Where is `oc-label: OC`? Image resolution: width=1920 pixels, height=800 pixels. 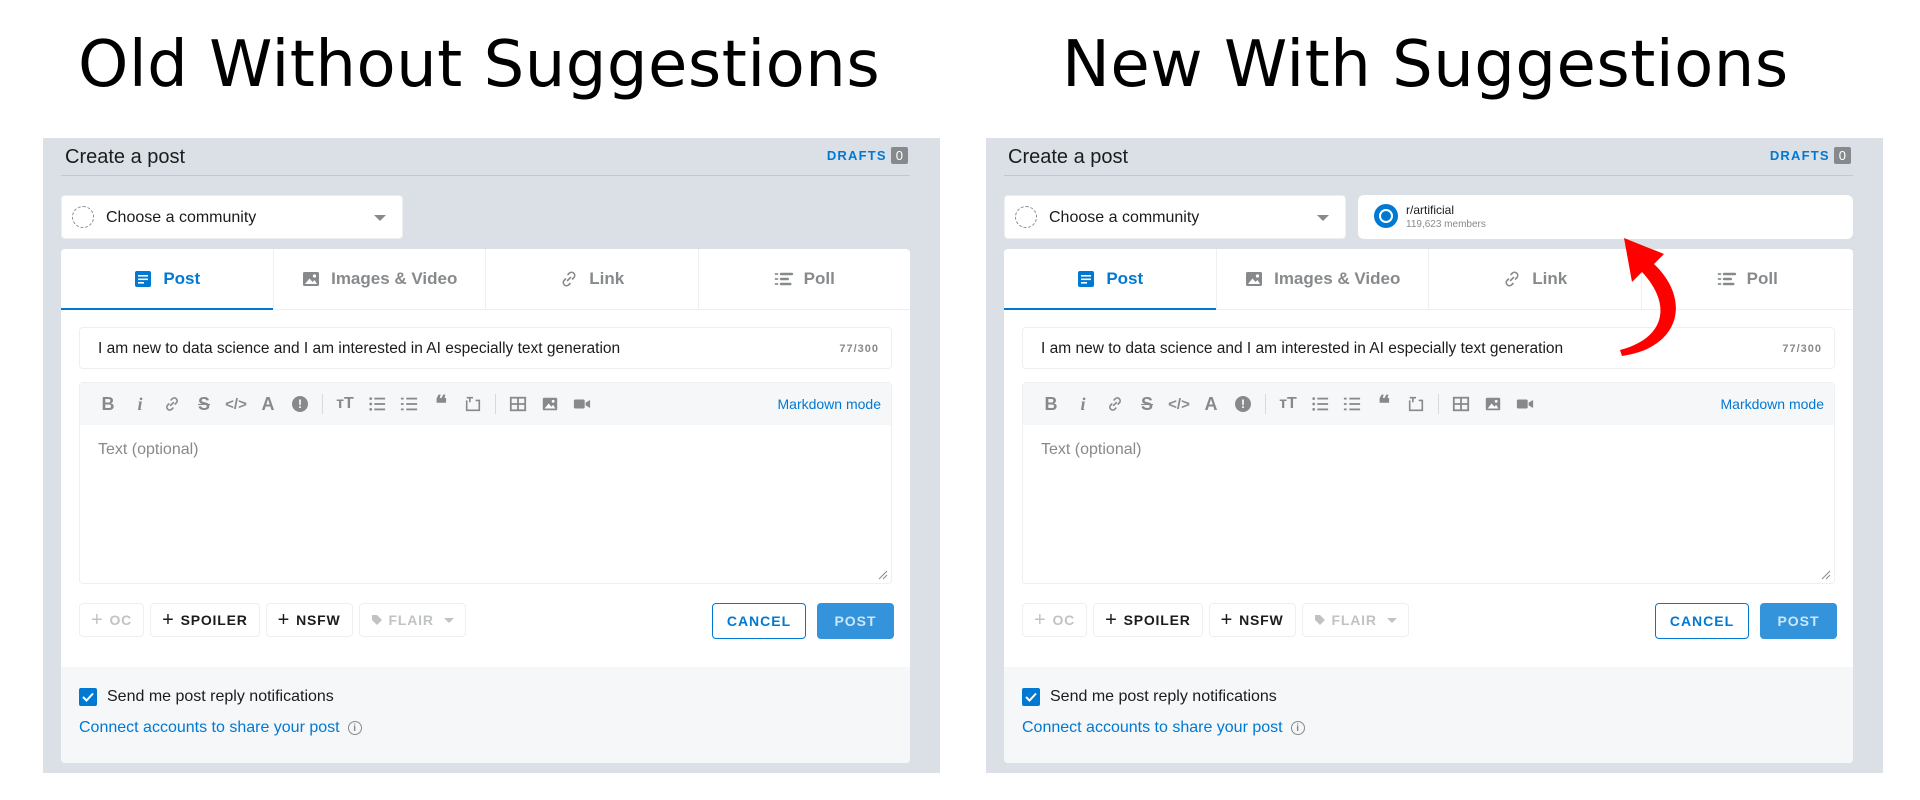 oc-label: OC is located at coordinates (121, 620).